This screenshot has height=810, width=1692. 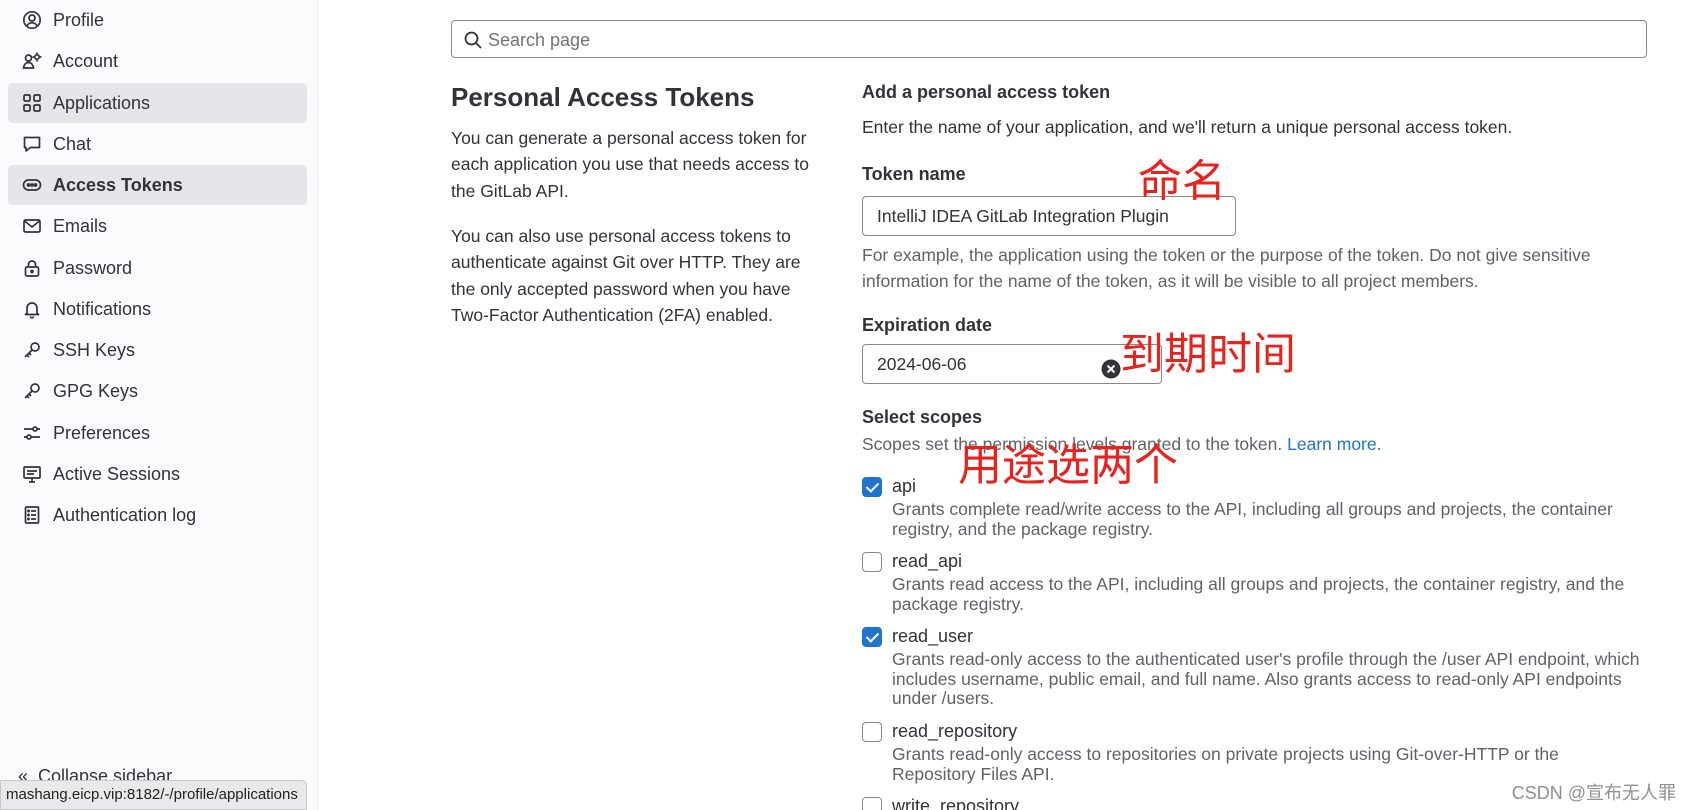 What do you see at coordinates (603, 97) in the screenshot?
I see `page-title: Personal Access Tokens` at bounding box center [603, 97].